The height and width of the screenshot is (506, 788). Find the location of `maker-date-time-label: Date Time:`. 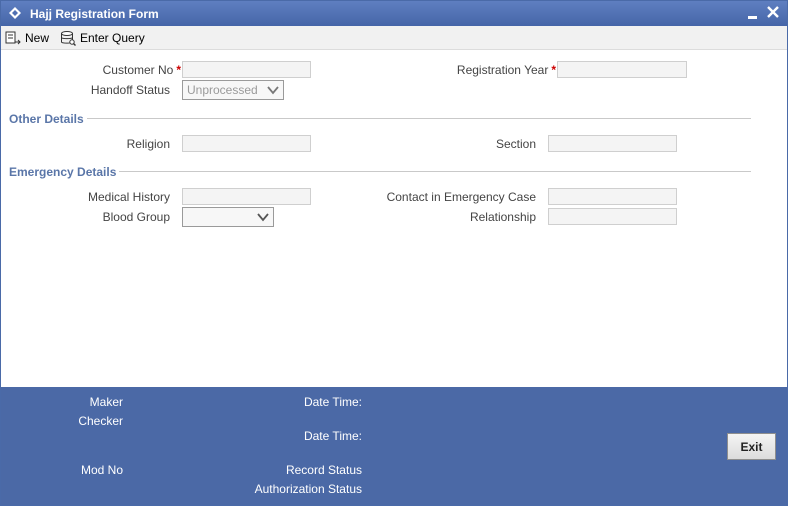

maker-date-time-label: Date Time: is located at coordinates (332, 402).